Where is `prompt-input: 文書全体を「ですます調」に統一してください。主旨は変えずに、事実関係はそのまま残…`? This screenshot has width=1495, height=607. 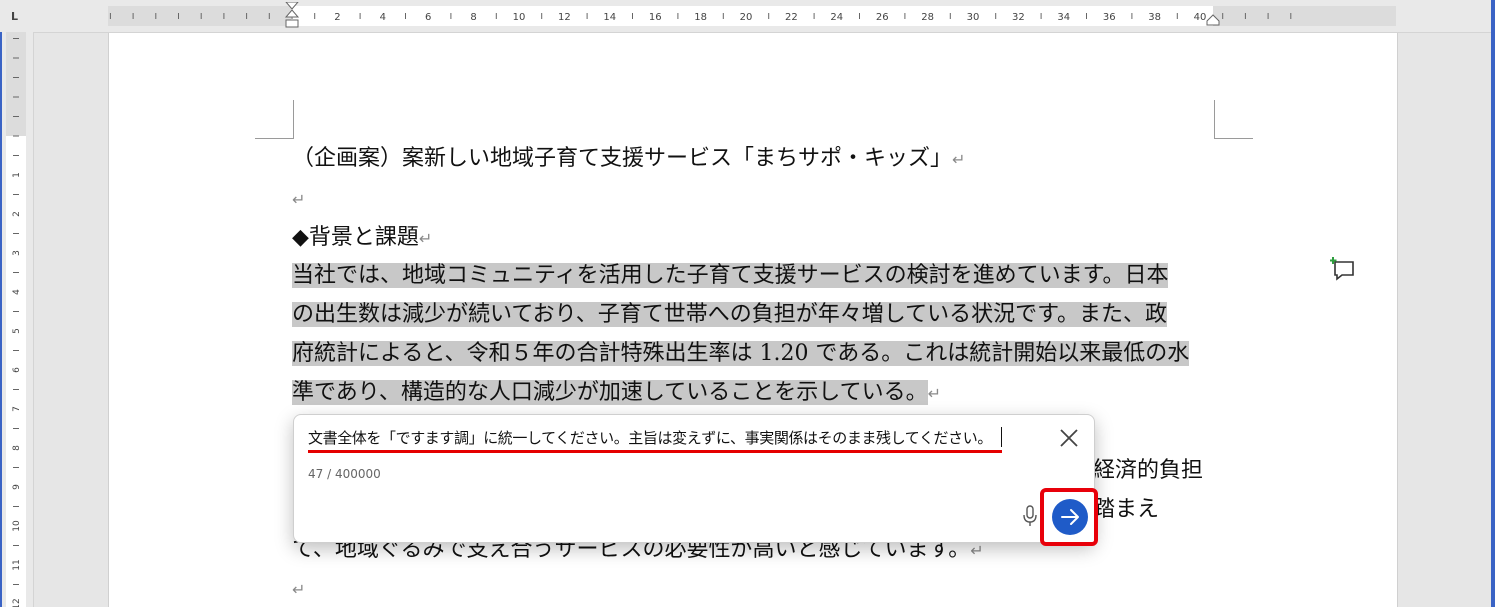
prompt-input: 文書全体を「ですます調」に統一してください。主旨は変えずに、事実関係はそのまま残… is located at coordinates (650, 437).